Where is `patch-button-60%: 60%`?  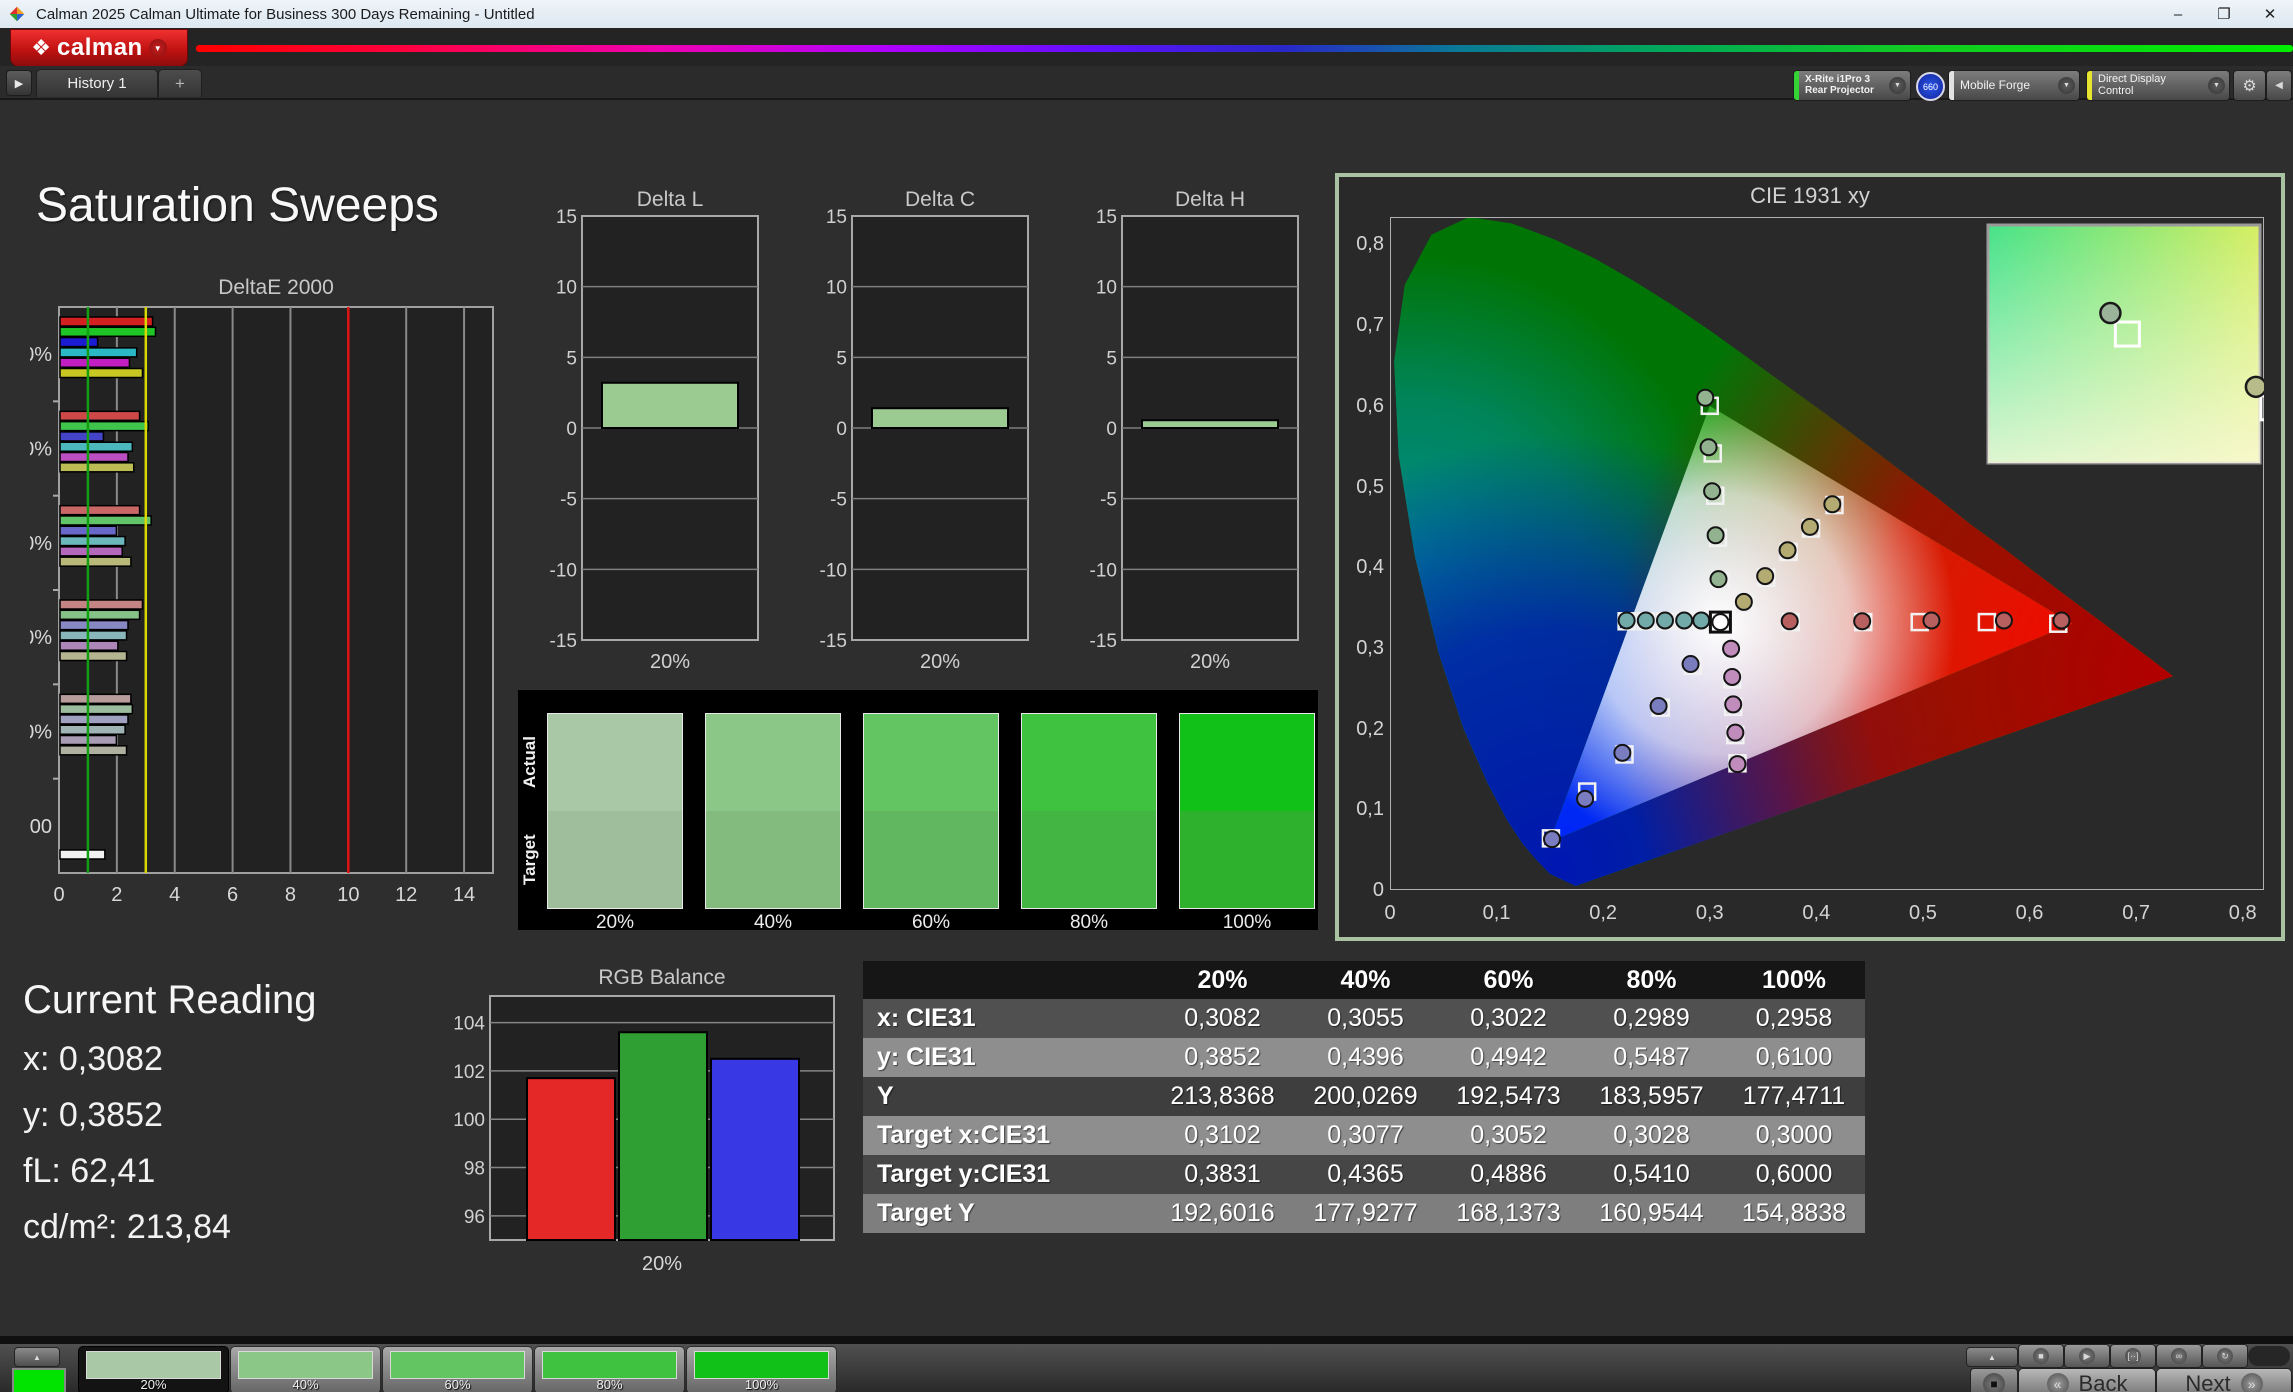
patch-button-60%: 60% is located at coordinates (457, 1369).